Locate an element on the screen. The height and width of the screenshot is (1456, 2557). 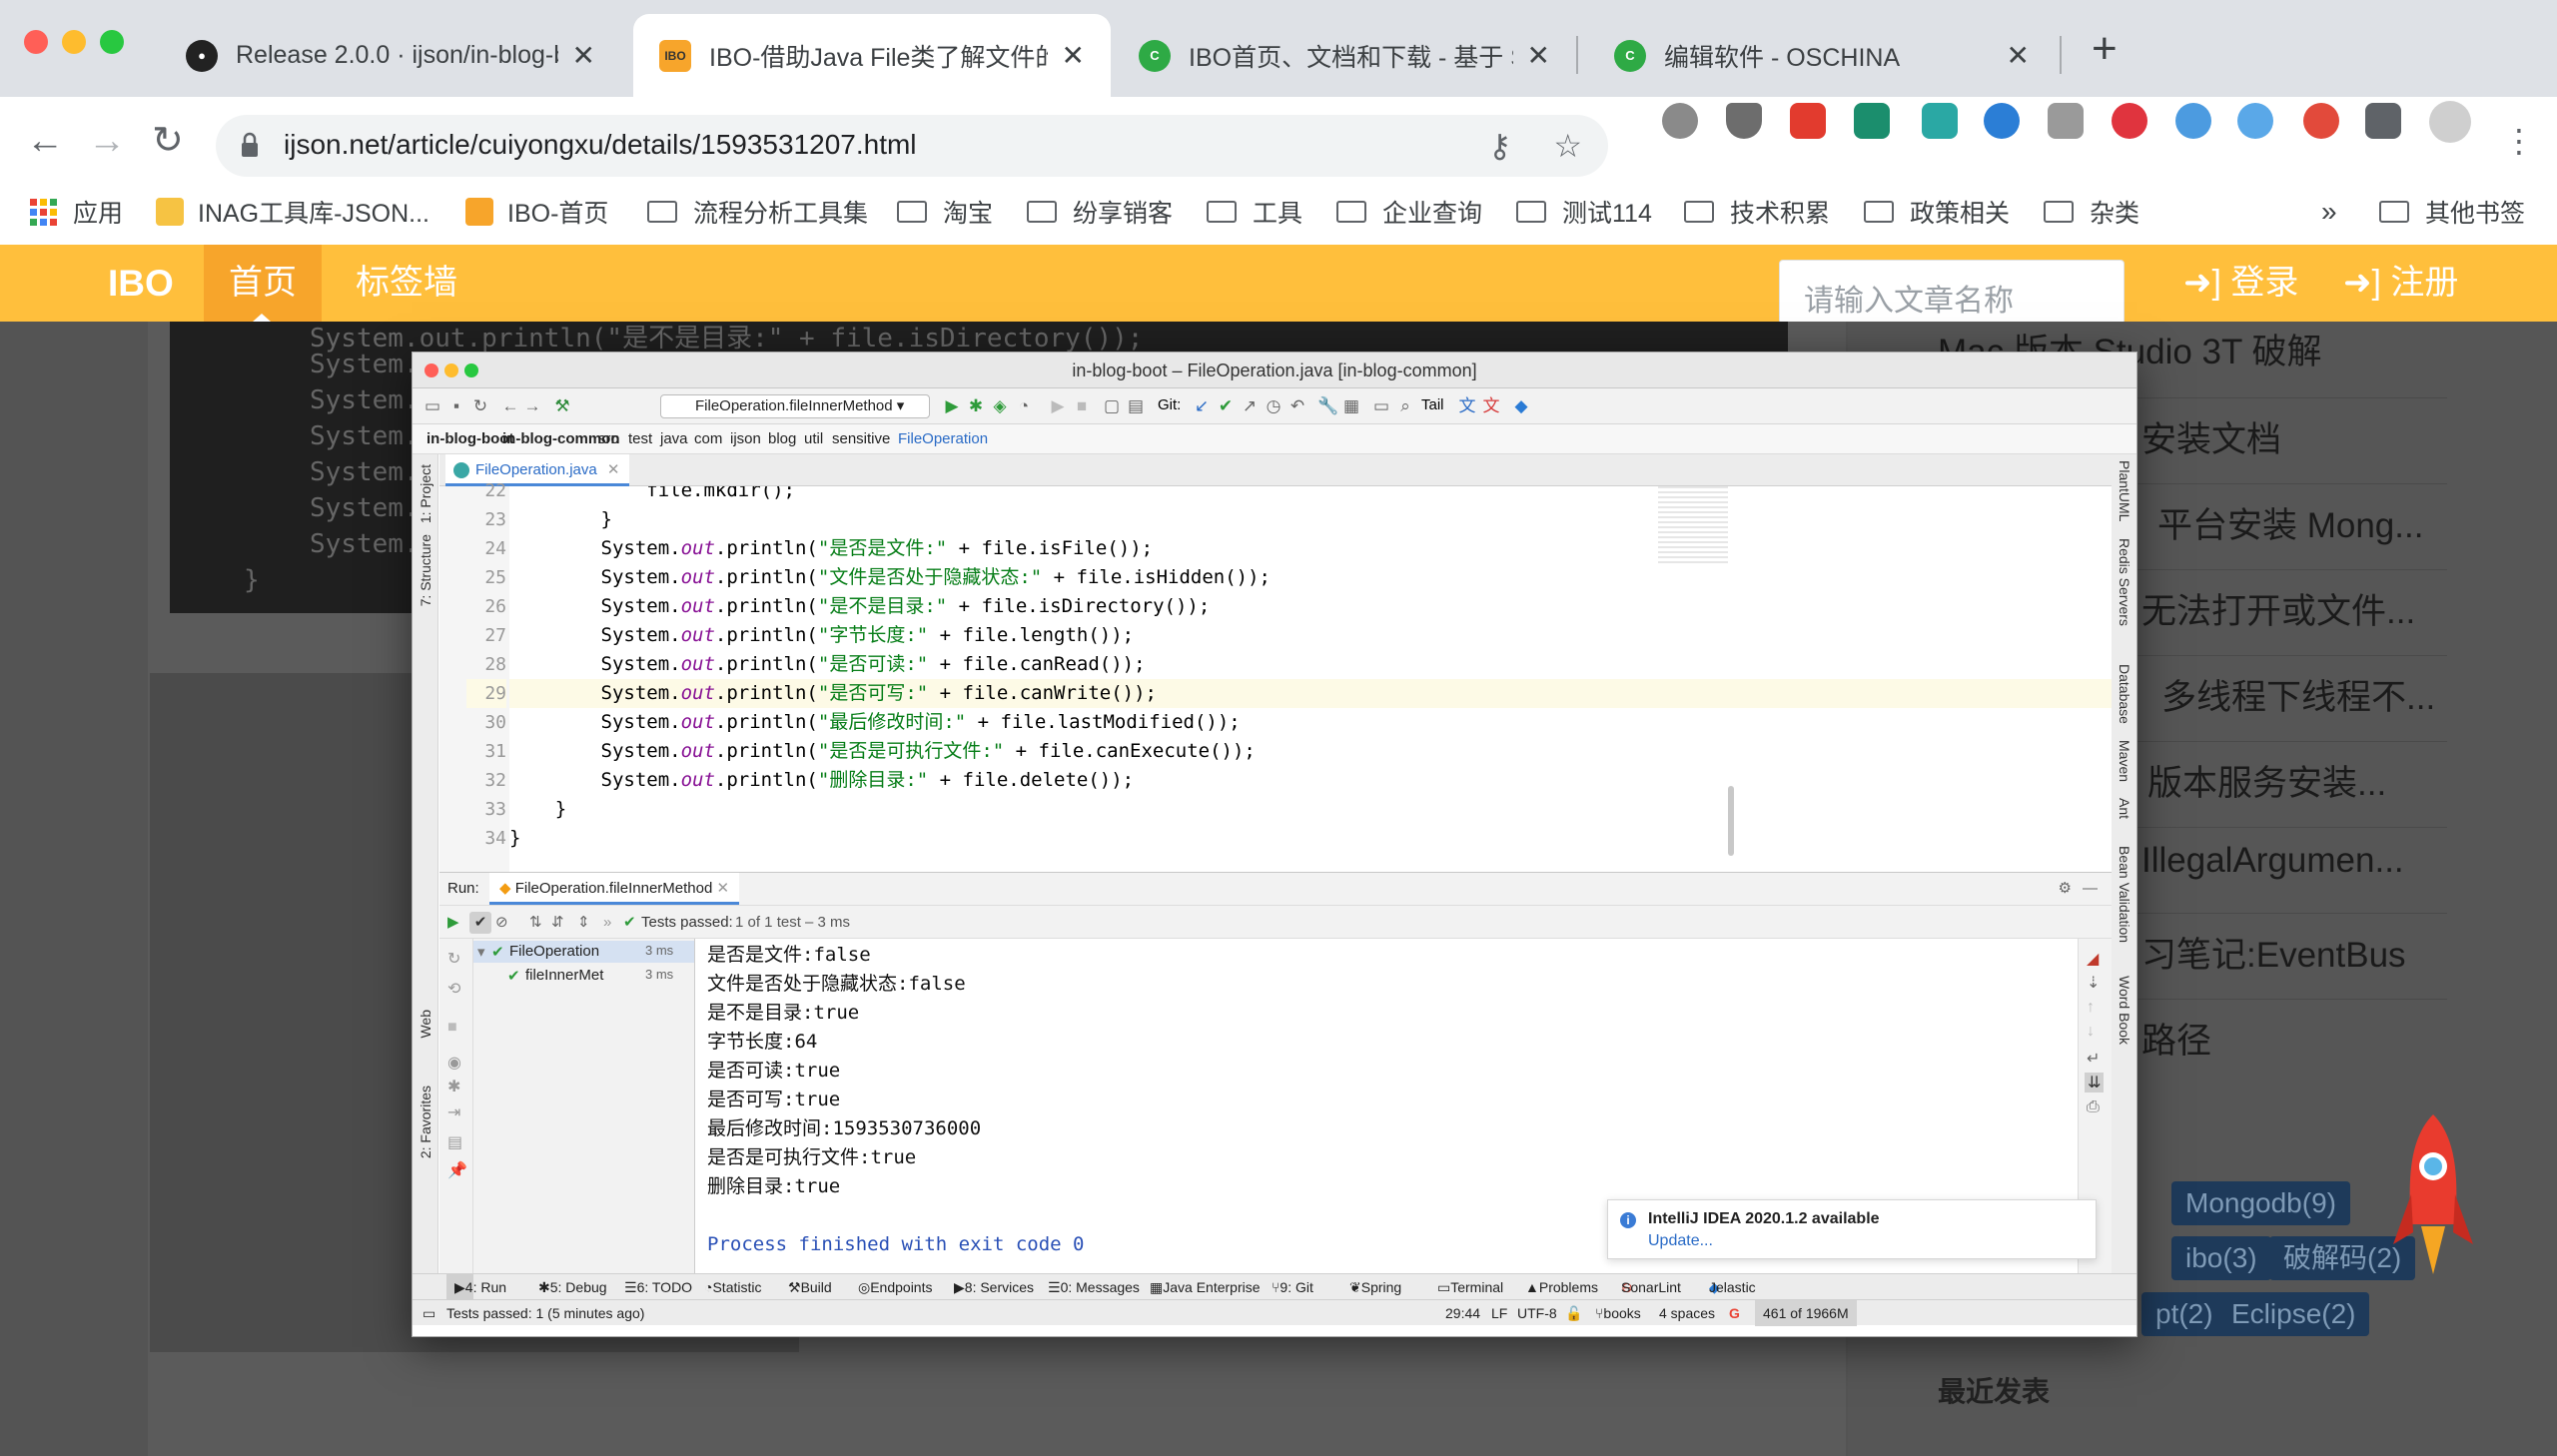
breadcrumb-item: FileOperation is located at coordinates (943, 439).